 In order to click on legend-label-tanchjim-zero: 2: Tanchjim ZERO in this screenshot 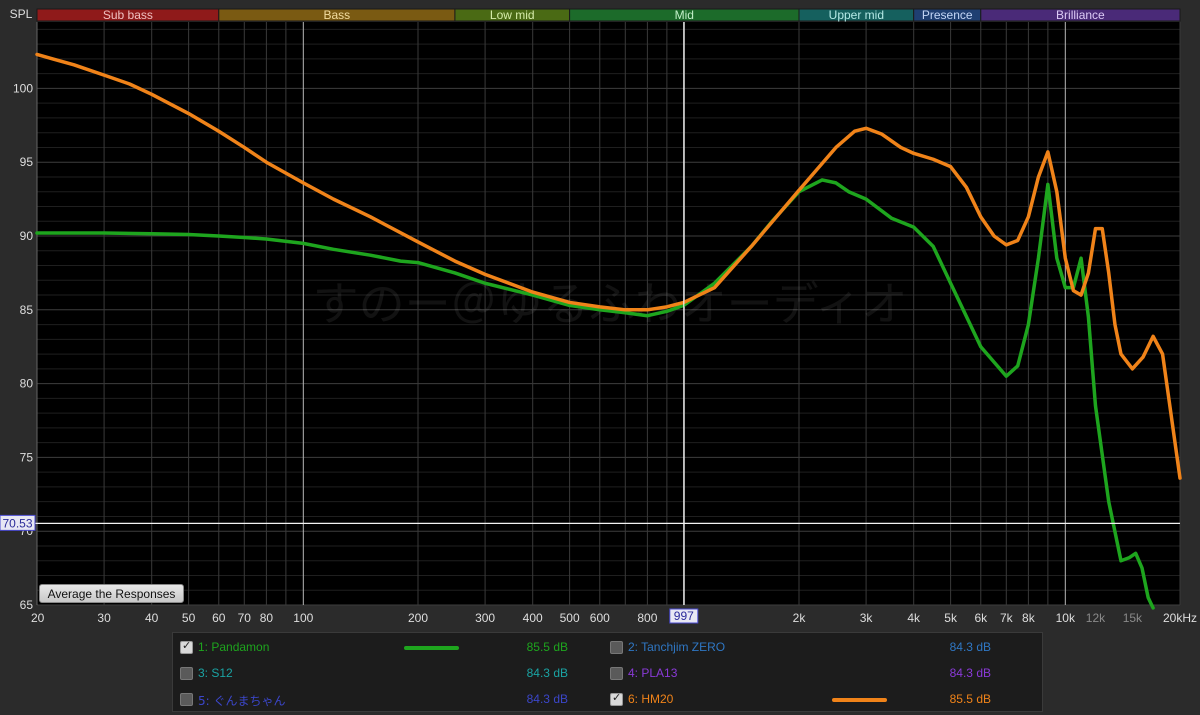, I will do `click(677, 647)`.